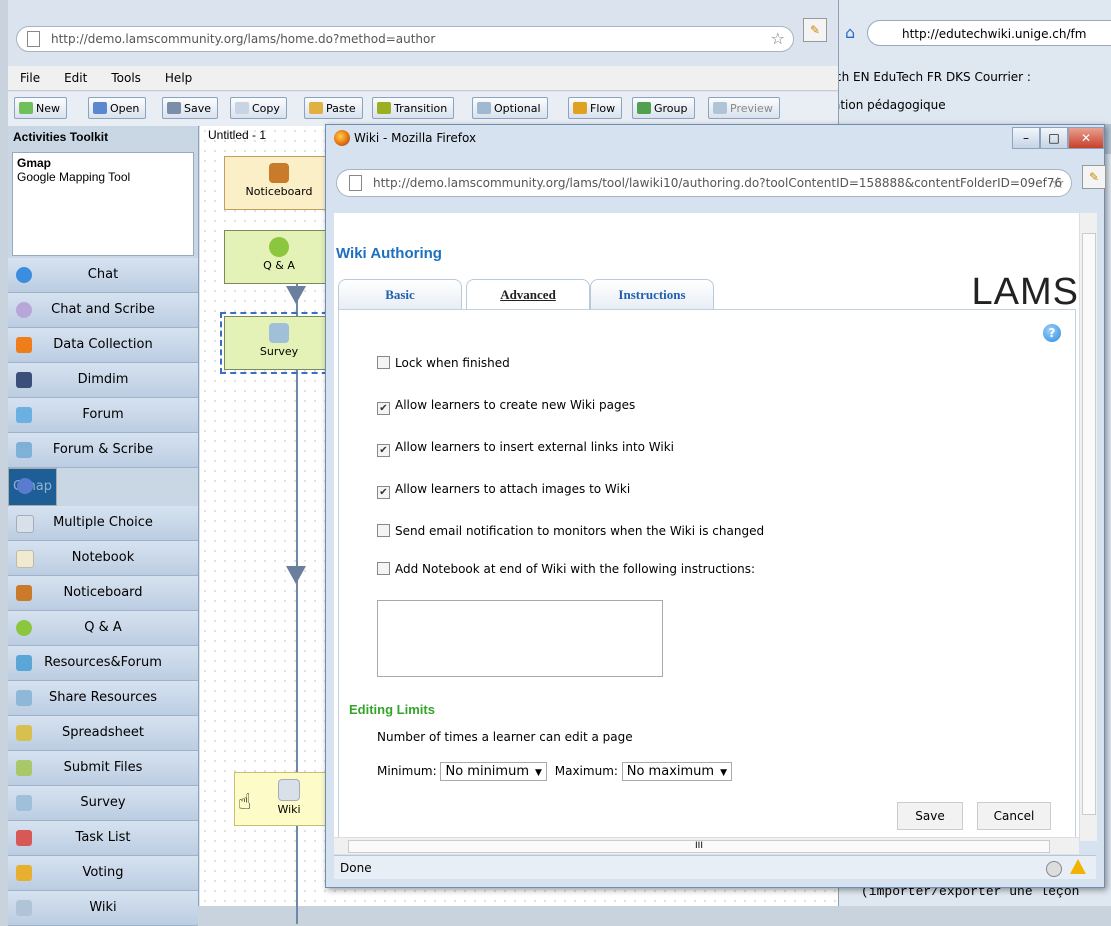  Describe the element at coordinates (25, 559) in the screenshot. I see `notebook-icon` at that location.